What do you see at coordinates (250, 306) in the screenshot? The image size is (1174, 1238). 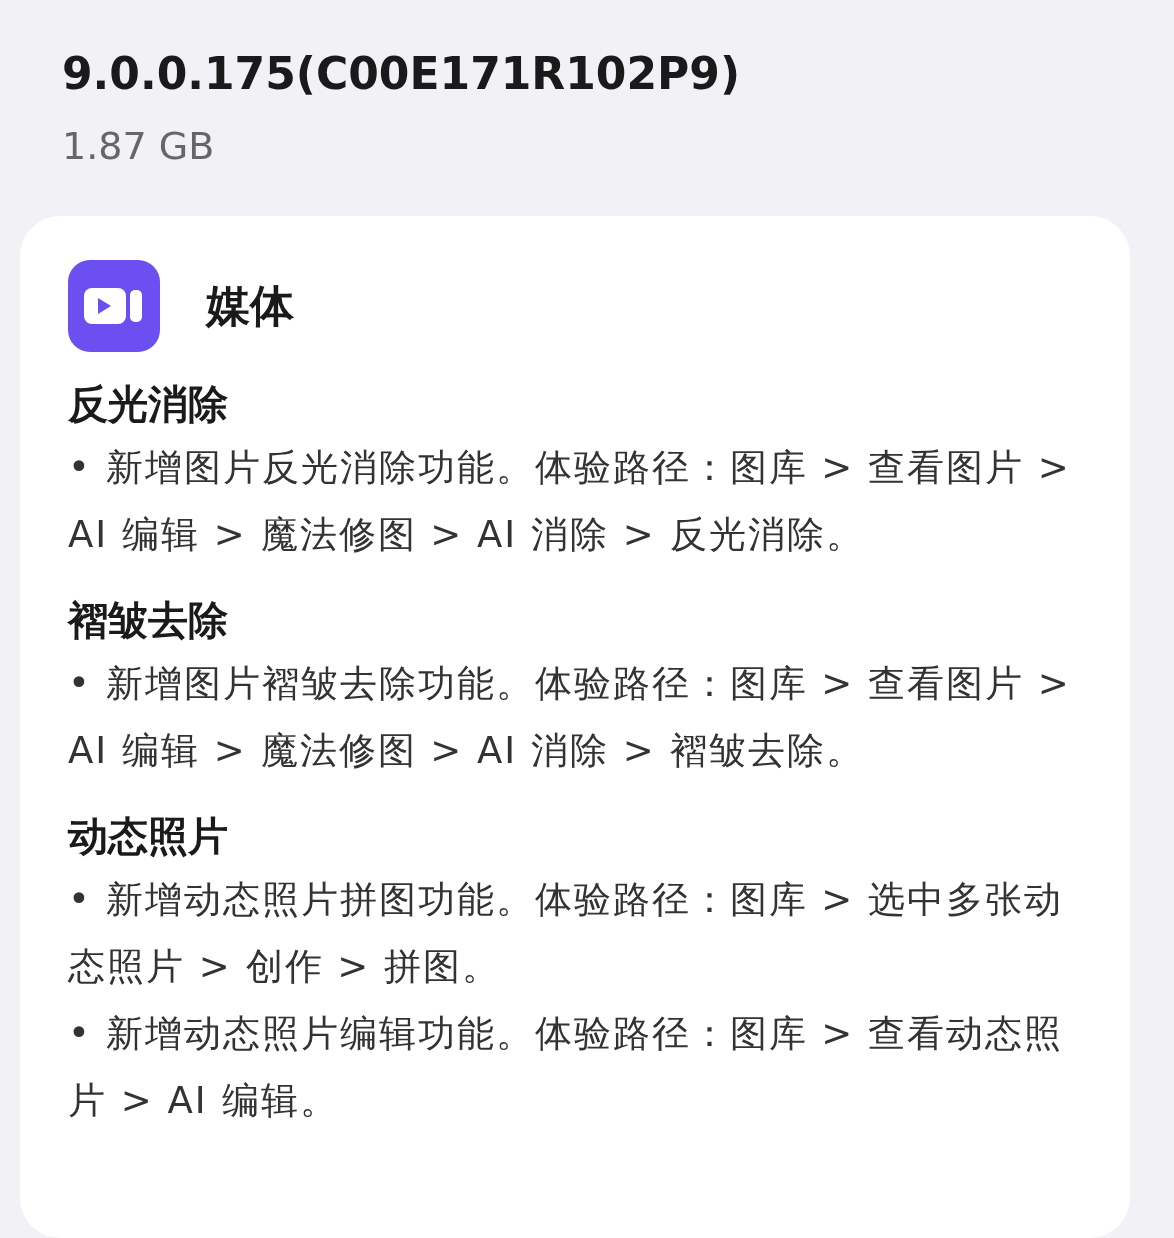 I see `card-title: 媒体` at bounding box center [250, 306].